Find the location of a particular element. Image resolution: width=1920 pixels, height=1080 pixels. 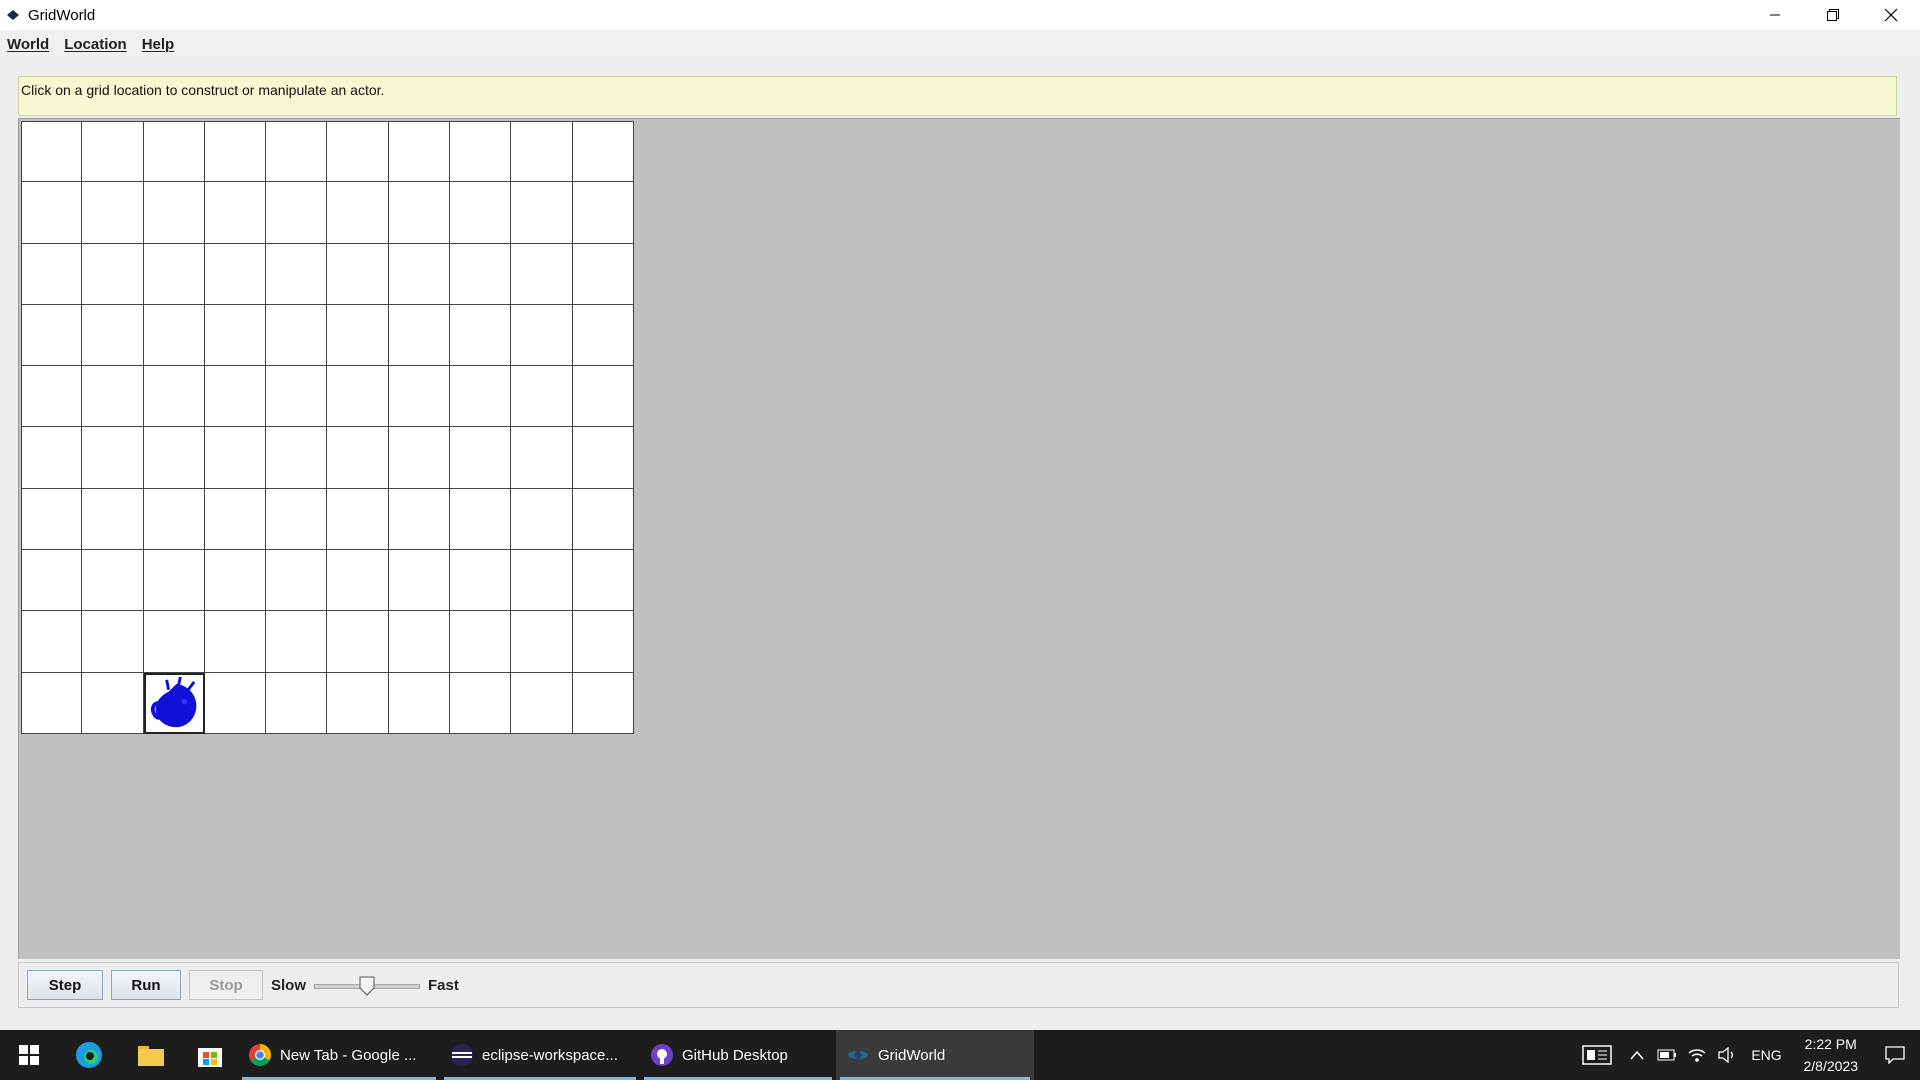

speed-slider is located at coordinates (367, 985).